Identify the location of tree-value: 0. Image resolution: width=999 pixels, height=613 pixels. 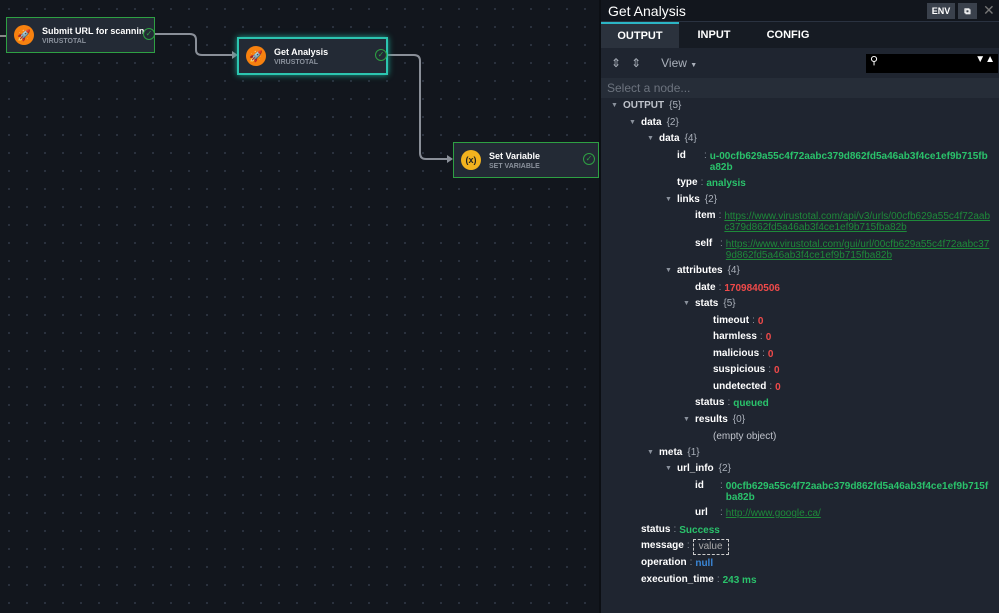
(768, 337).